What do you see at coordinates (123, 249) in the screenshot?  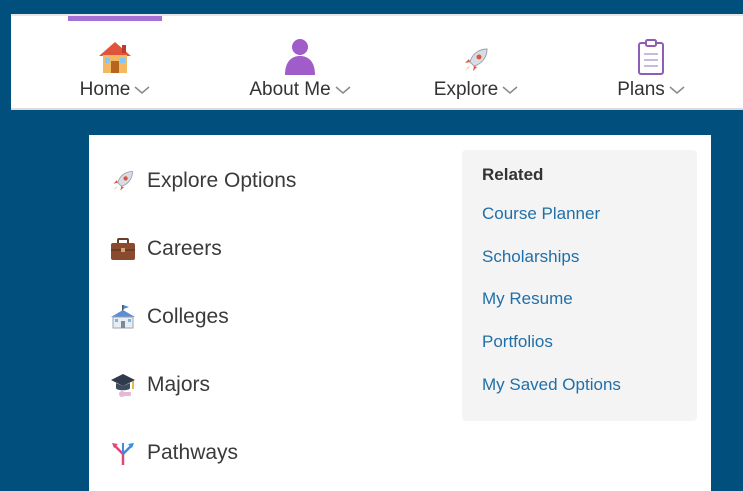 I see `briefcase-icon` at bounding box center [123, 249].